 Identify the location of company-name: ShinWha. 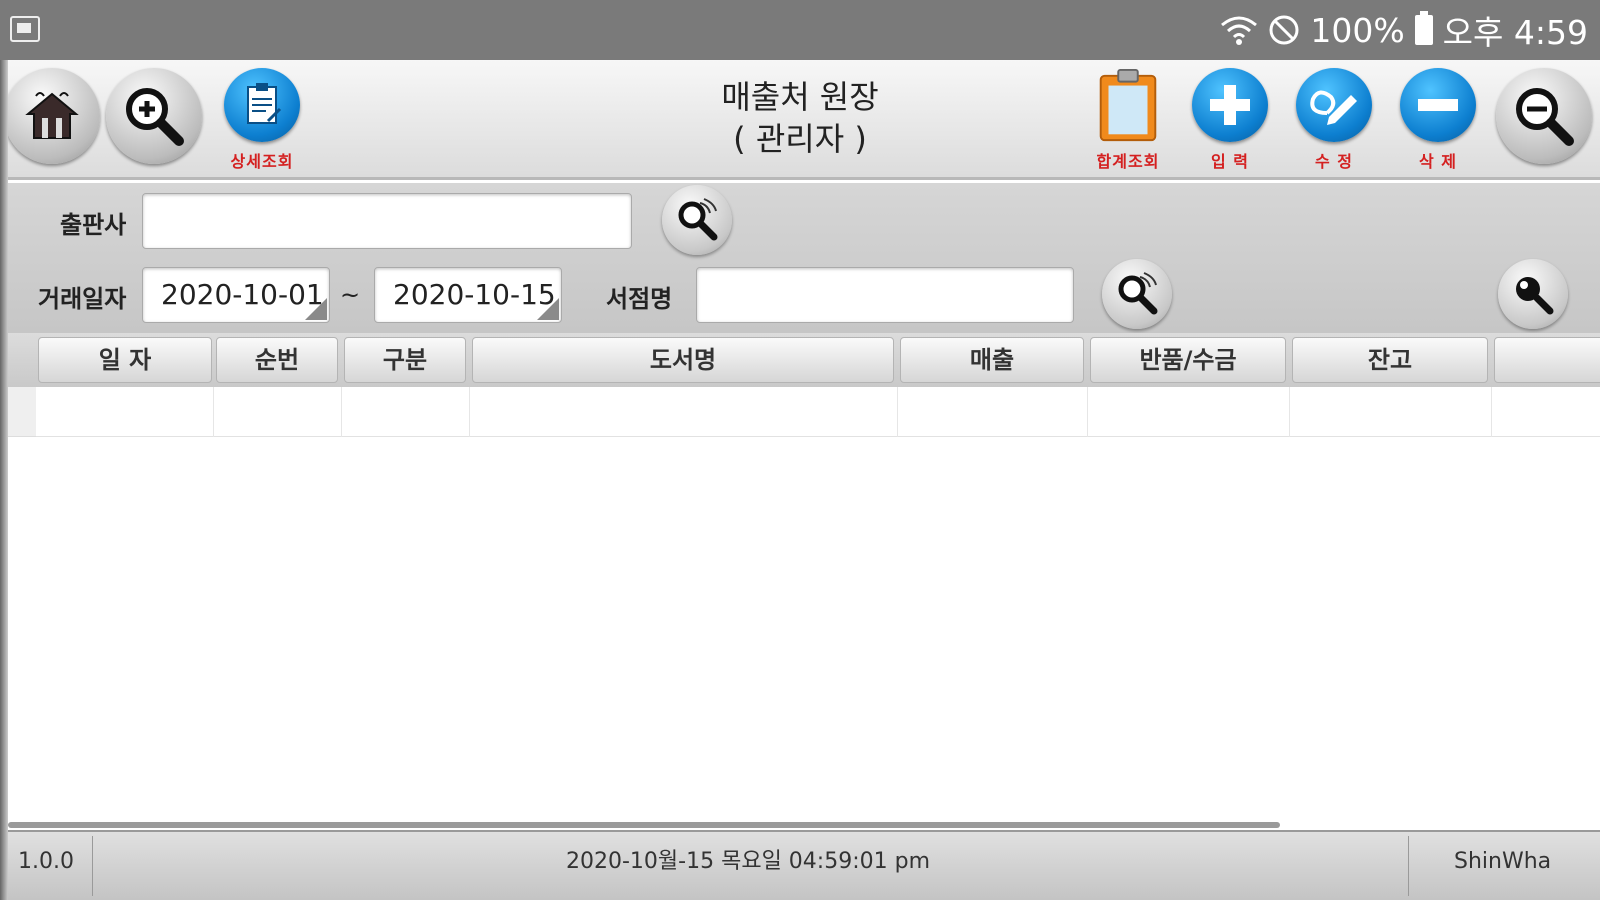
(1503, 861).